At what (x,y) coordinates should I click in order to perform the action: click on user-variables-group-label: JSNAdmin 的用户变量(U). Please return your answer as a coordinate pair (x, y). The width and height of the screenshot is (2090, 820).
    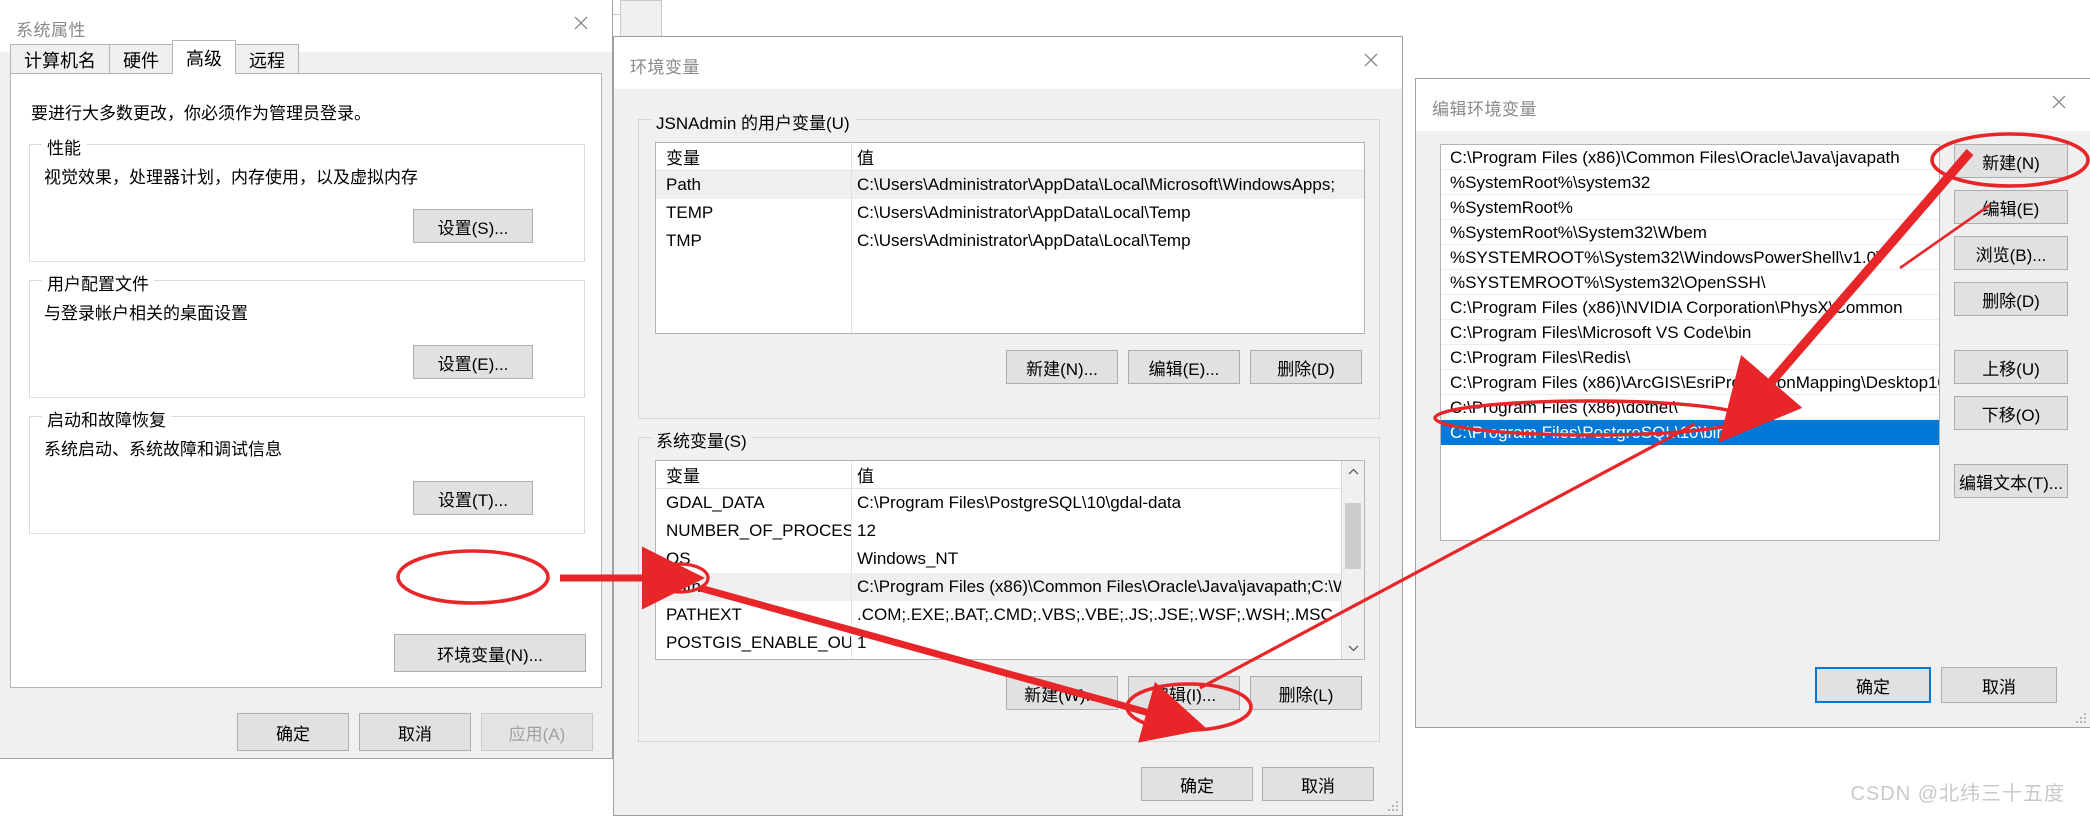
    Looking at the image, I should click on (753, 121).